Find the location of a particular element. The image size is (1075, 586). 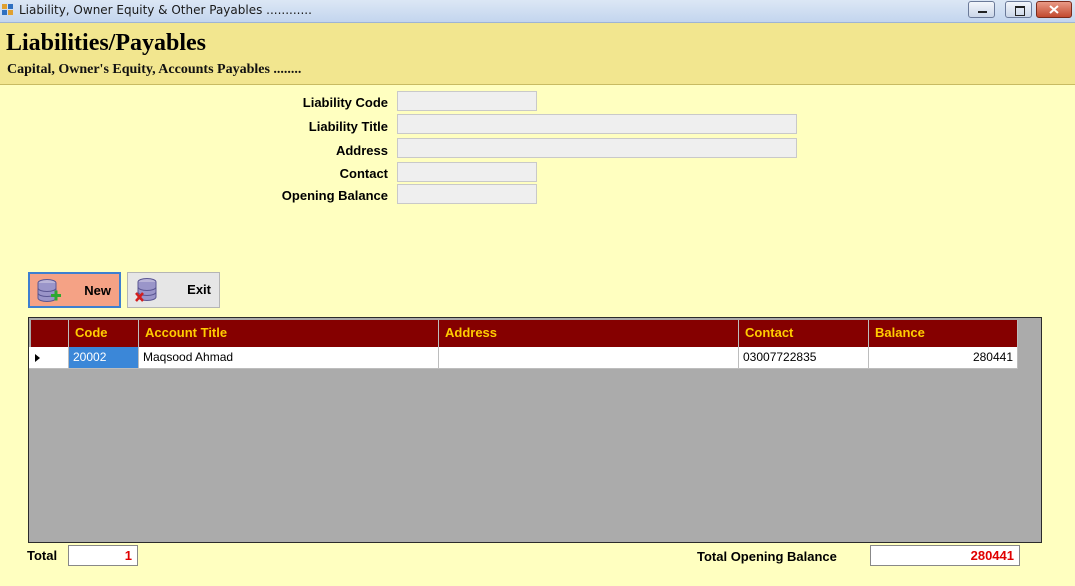

total-opening-balance-label: Total Opening Balance is located at coordinates (767, 556).